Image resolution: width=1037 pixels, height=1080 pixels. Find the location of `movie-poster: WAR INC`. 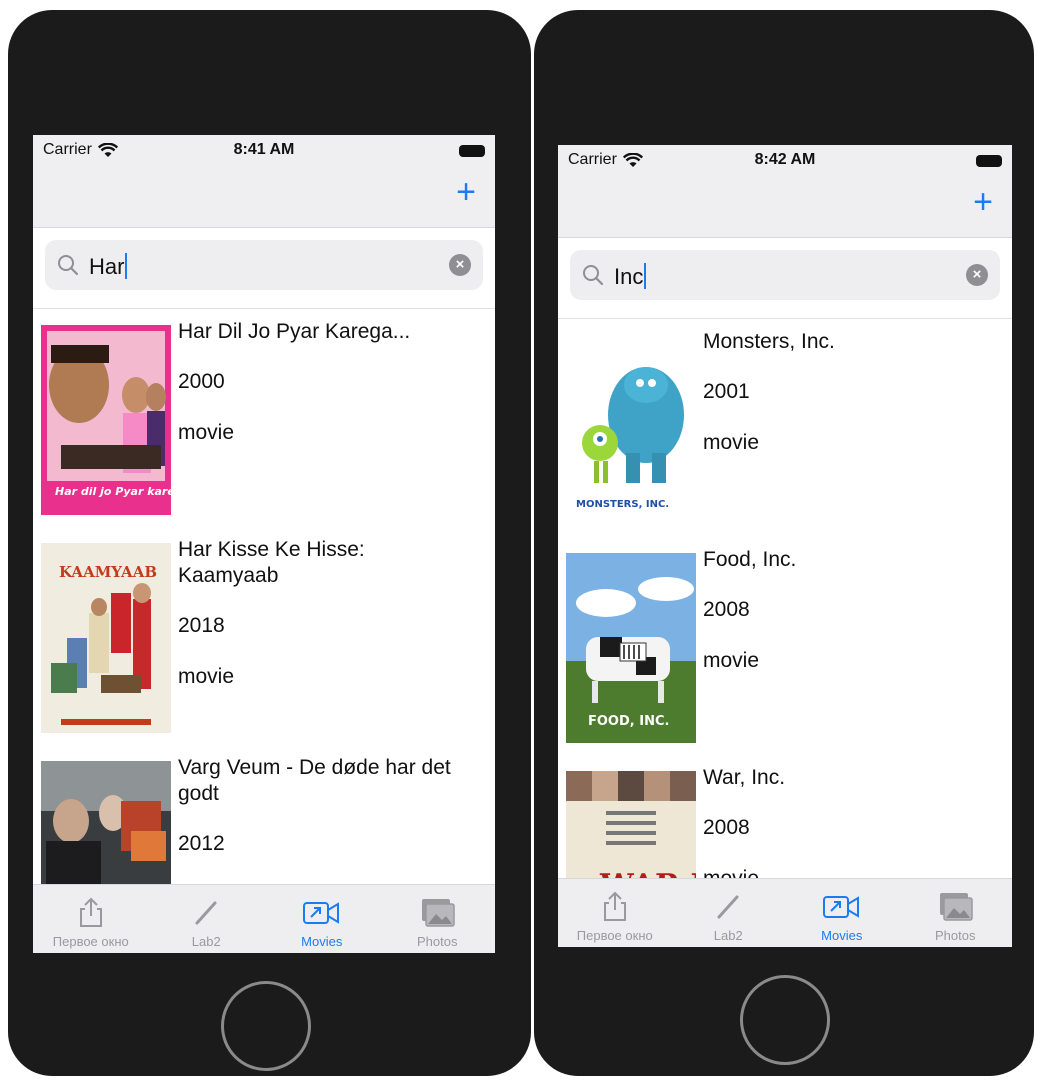

movie-poster: WAR INC is located at coordinates (631, 825).